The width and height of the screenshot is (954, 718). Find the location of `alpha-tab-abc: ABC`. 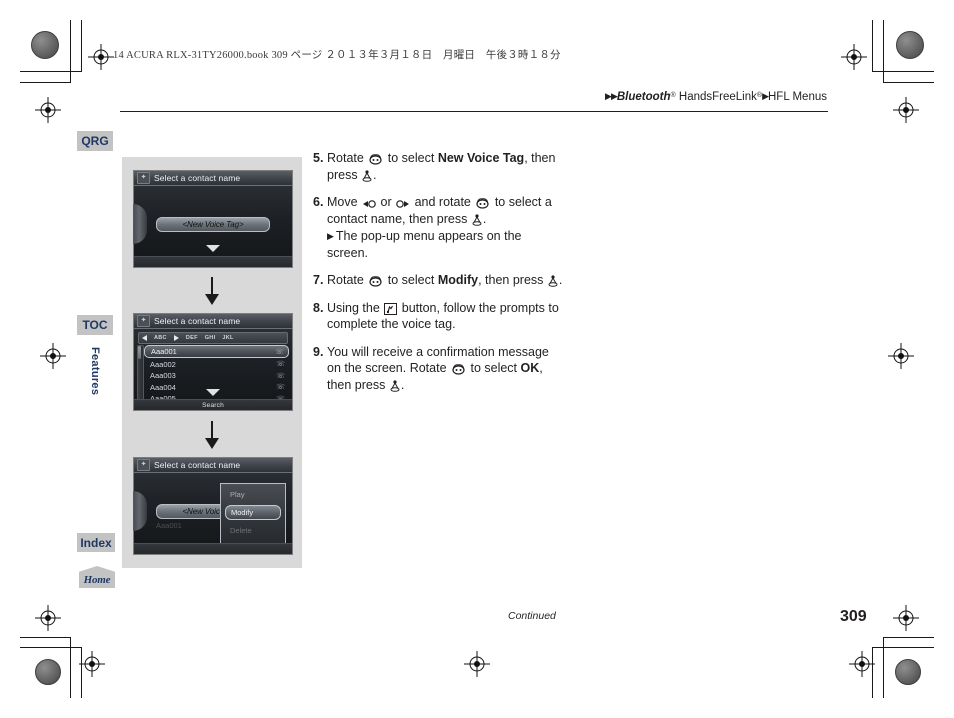

alpha-tab-abc: ABC is located at coordinates (160, 338).